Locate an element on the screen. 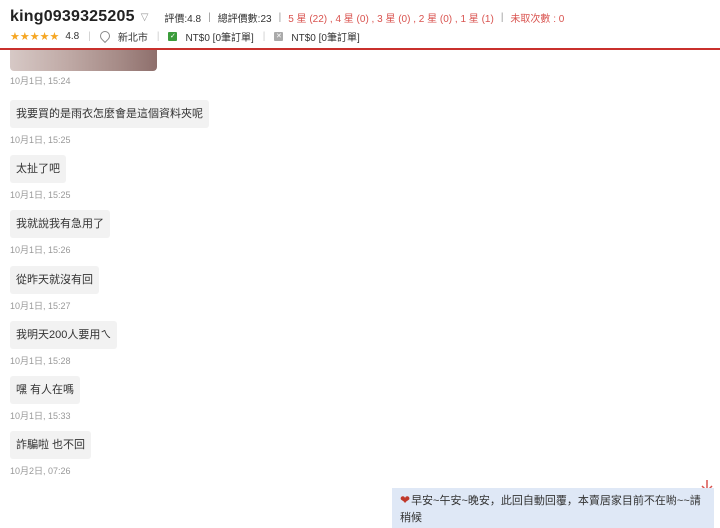  message-bubble: 我要買的是雨衣怎麼會是這個資料夾呢 is located at coordinates (109, 114).